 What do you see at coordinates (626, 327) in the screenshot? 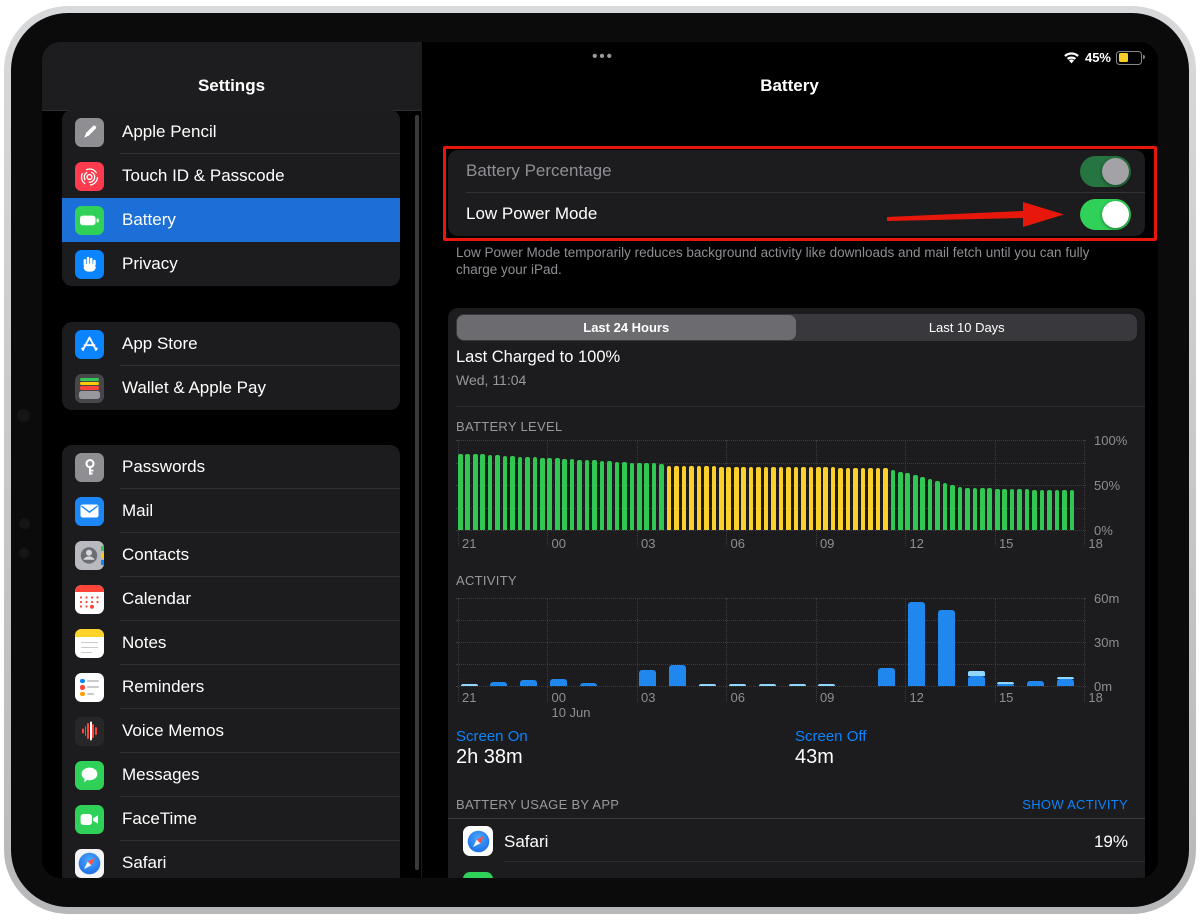
I see `segment-last-24-hours: Last 24 Hours` at bounding box center [626, 327].